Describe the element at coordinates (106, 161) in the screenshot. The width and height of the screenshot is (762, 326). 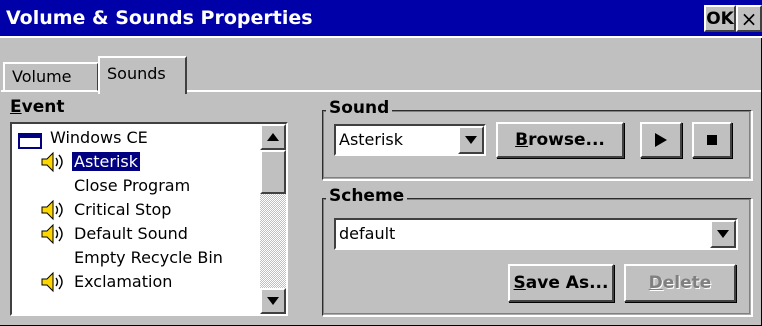
I see `list-item-label: Asterisk` at that location.